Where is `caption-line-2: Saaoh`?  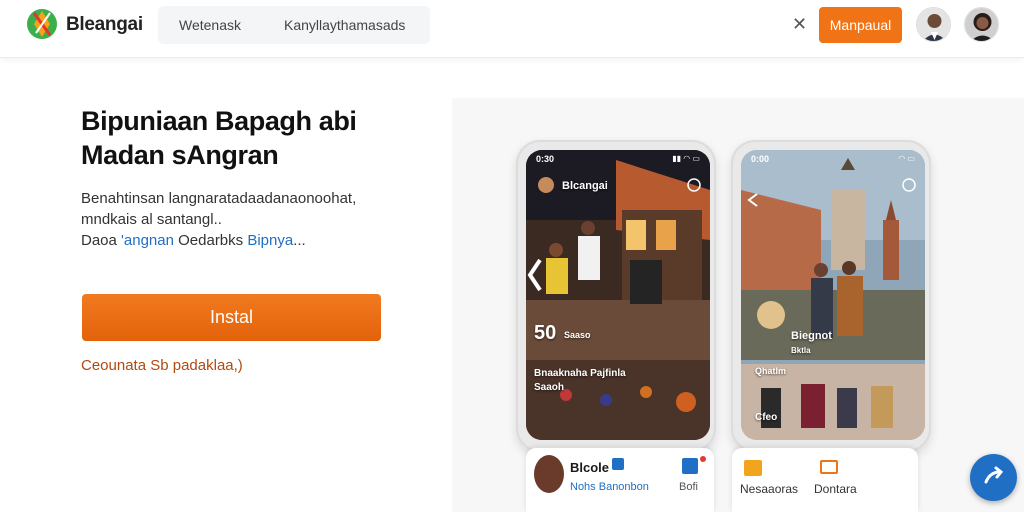
caption-line-2: Saaoh is located at coordinates (549, 387).